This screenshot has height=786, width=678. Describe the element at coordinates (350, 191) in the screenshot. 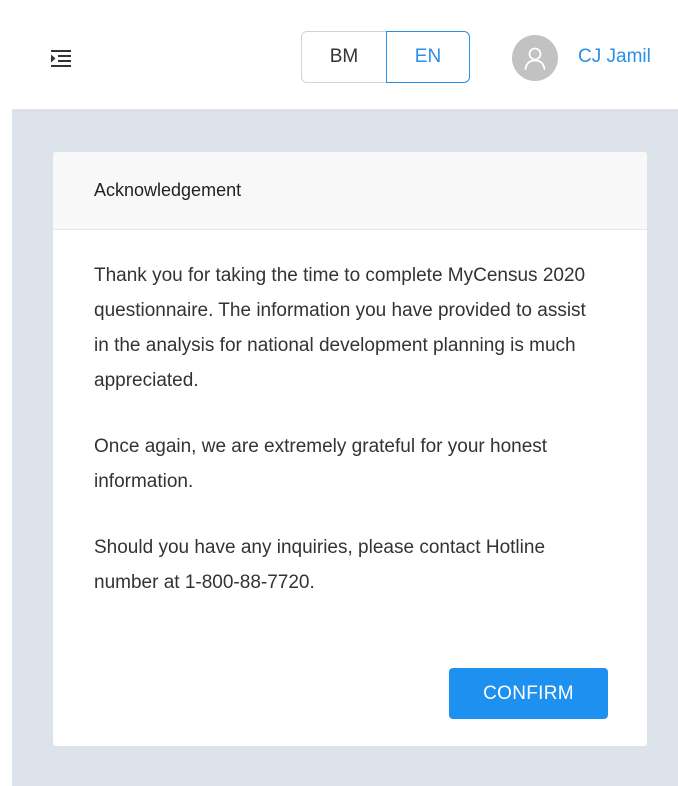

I see `card-header: Acknowledgement` at that location.